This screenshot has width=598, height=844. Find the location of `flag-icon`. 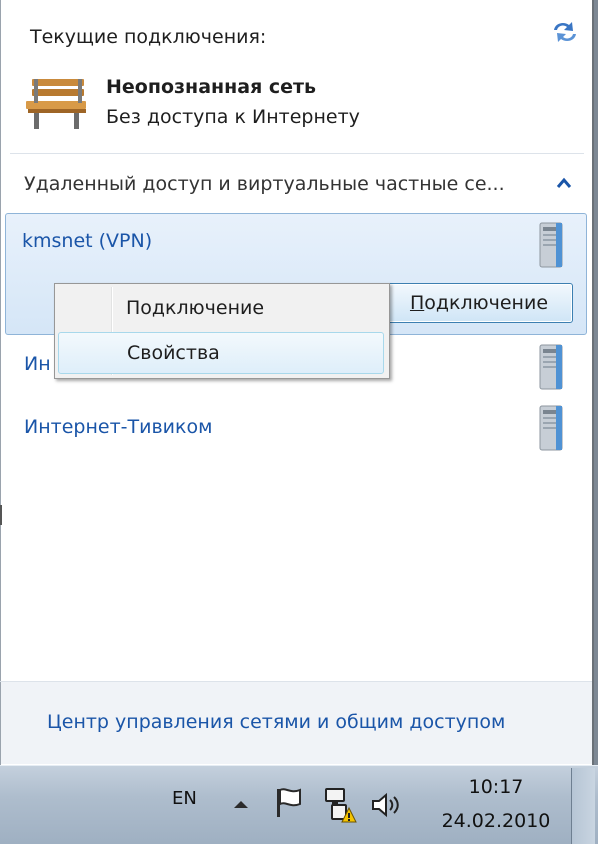

flag-icon is located at coordinates (289, 803).